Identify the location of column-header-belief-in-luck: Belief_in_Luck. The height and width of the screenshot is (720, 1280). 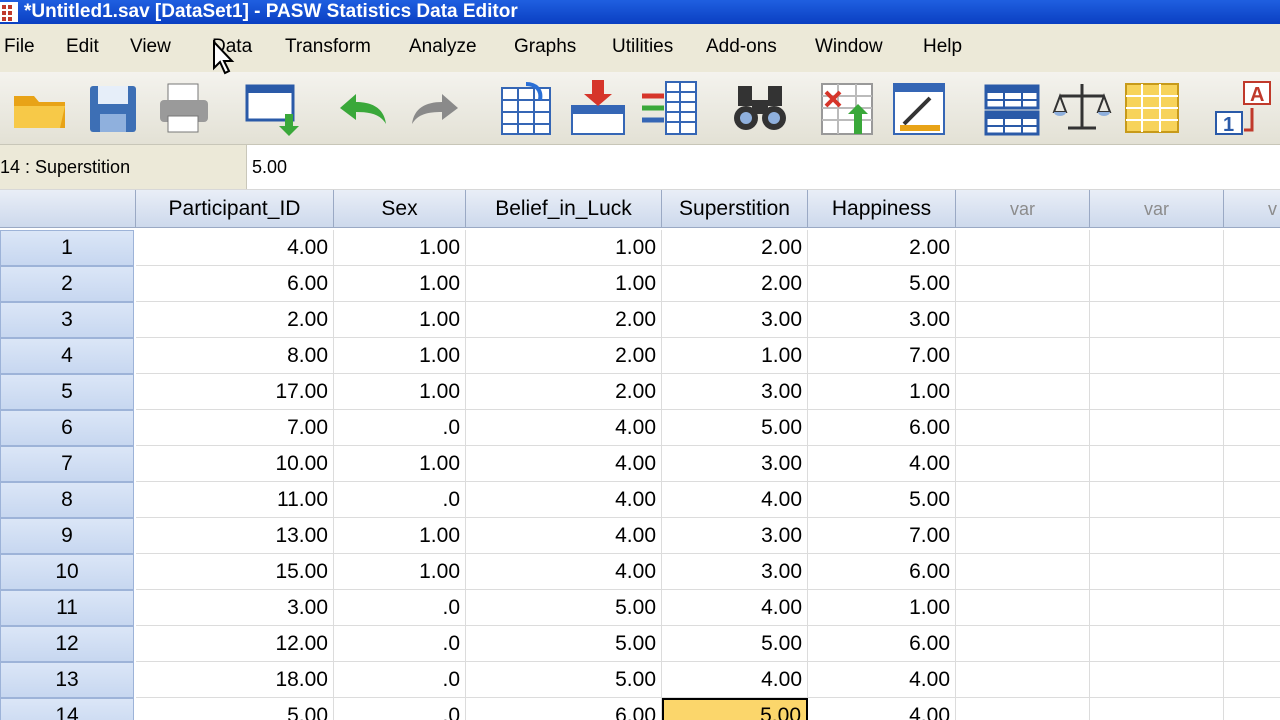
(564, 209).